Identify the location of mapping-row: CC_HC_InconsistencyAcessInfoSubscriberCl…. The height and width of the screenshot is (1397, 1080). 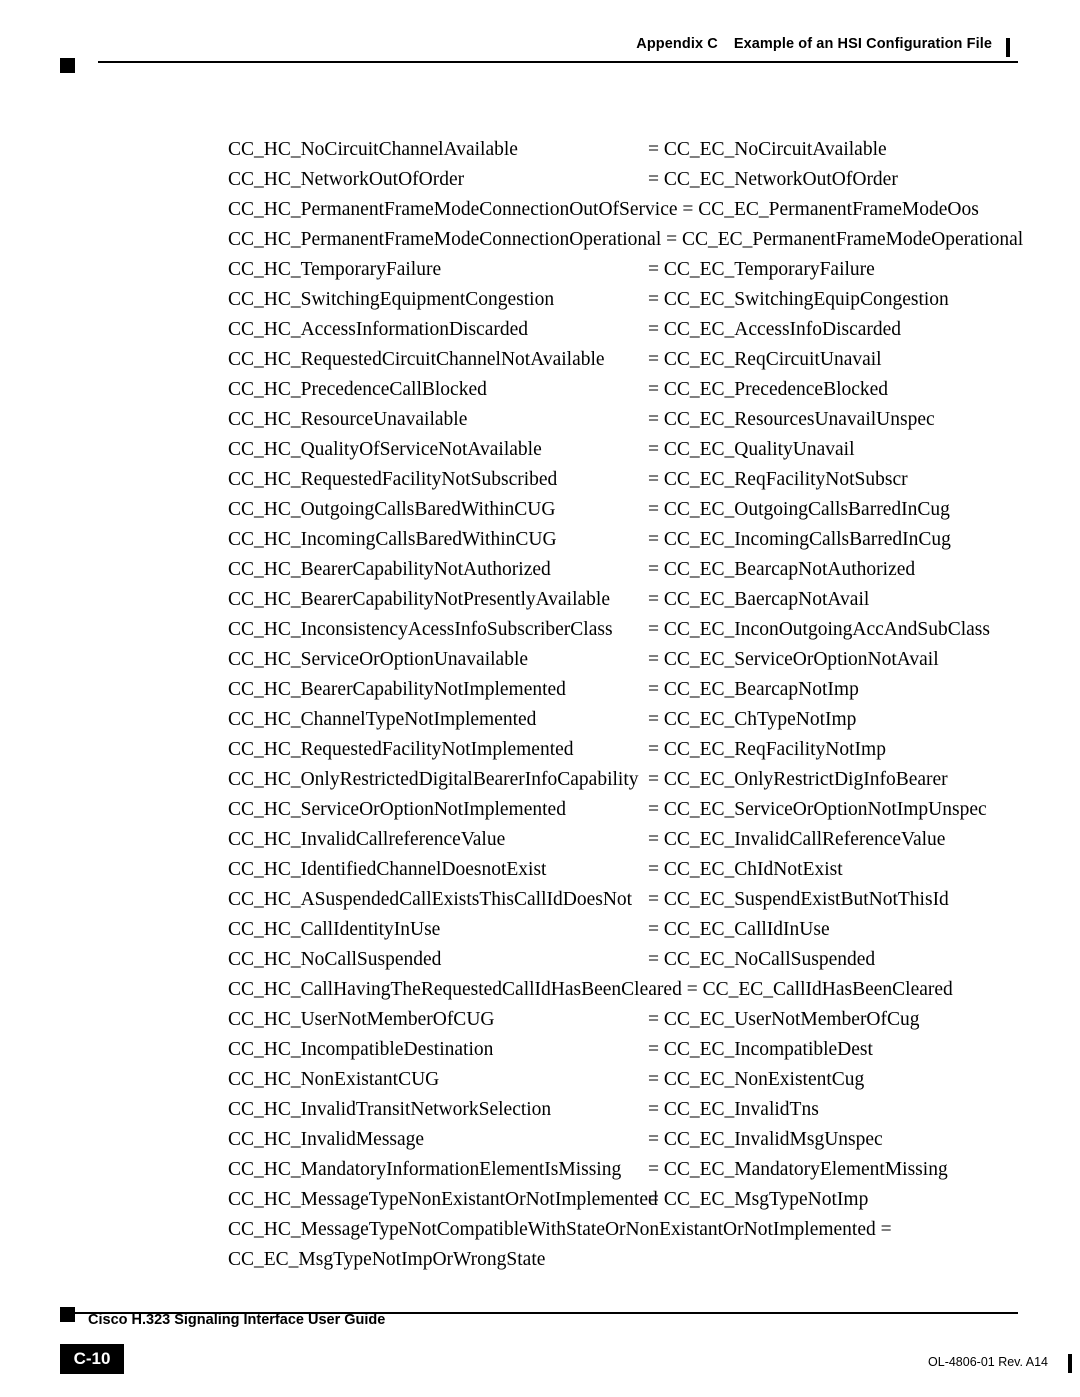
(628, 630).